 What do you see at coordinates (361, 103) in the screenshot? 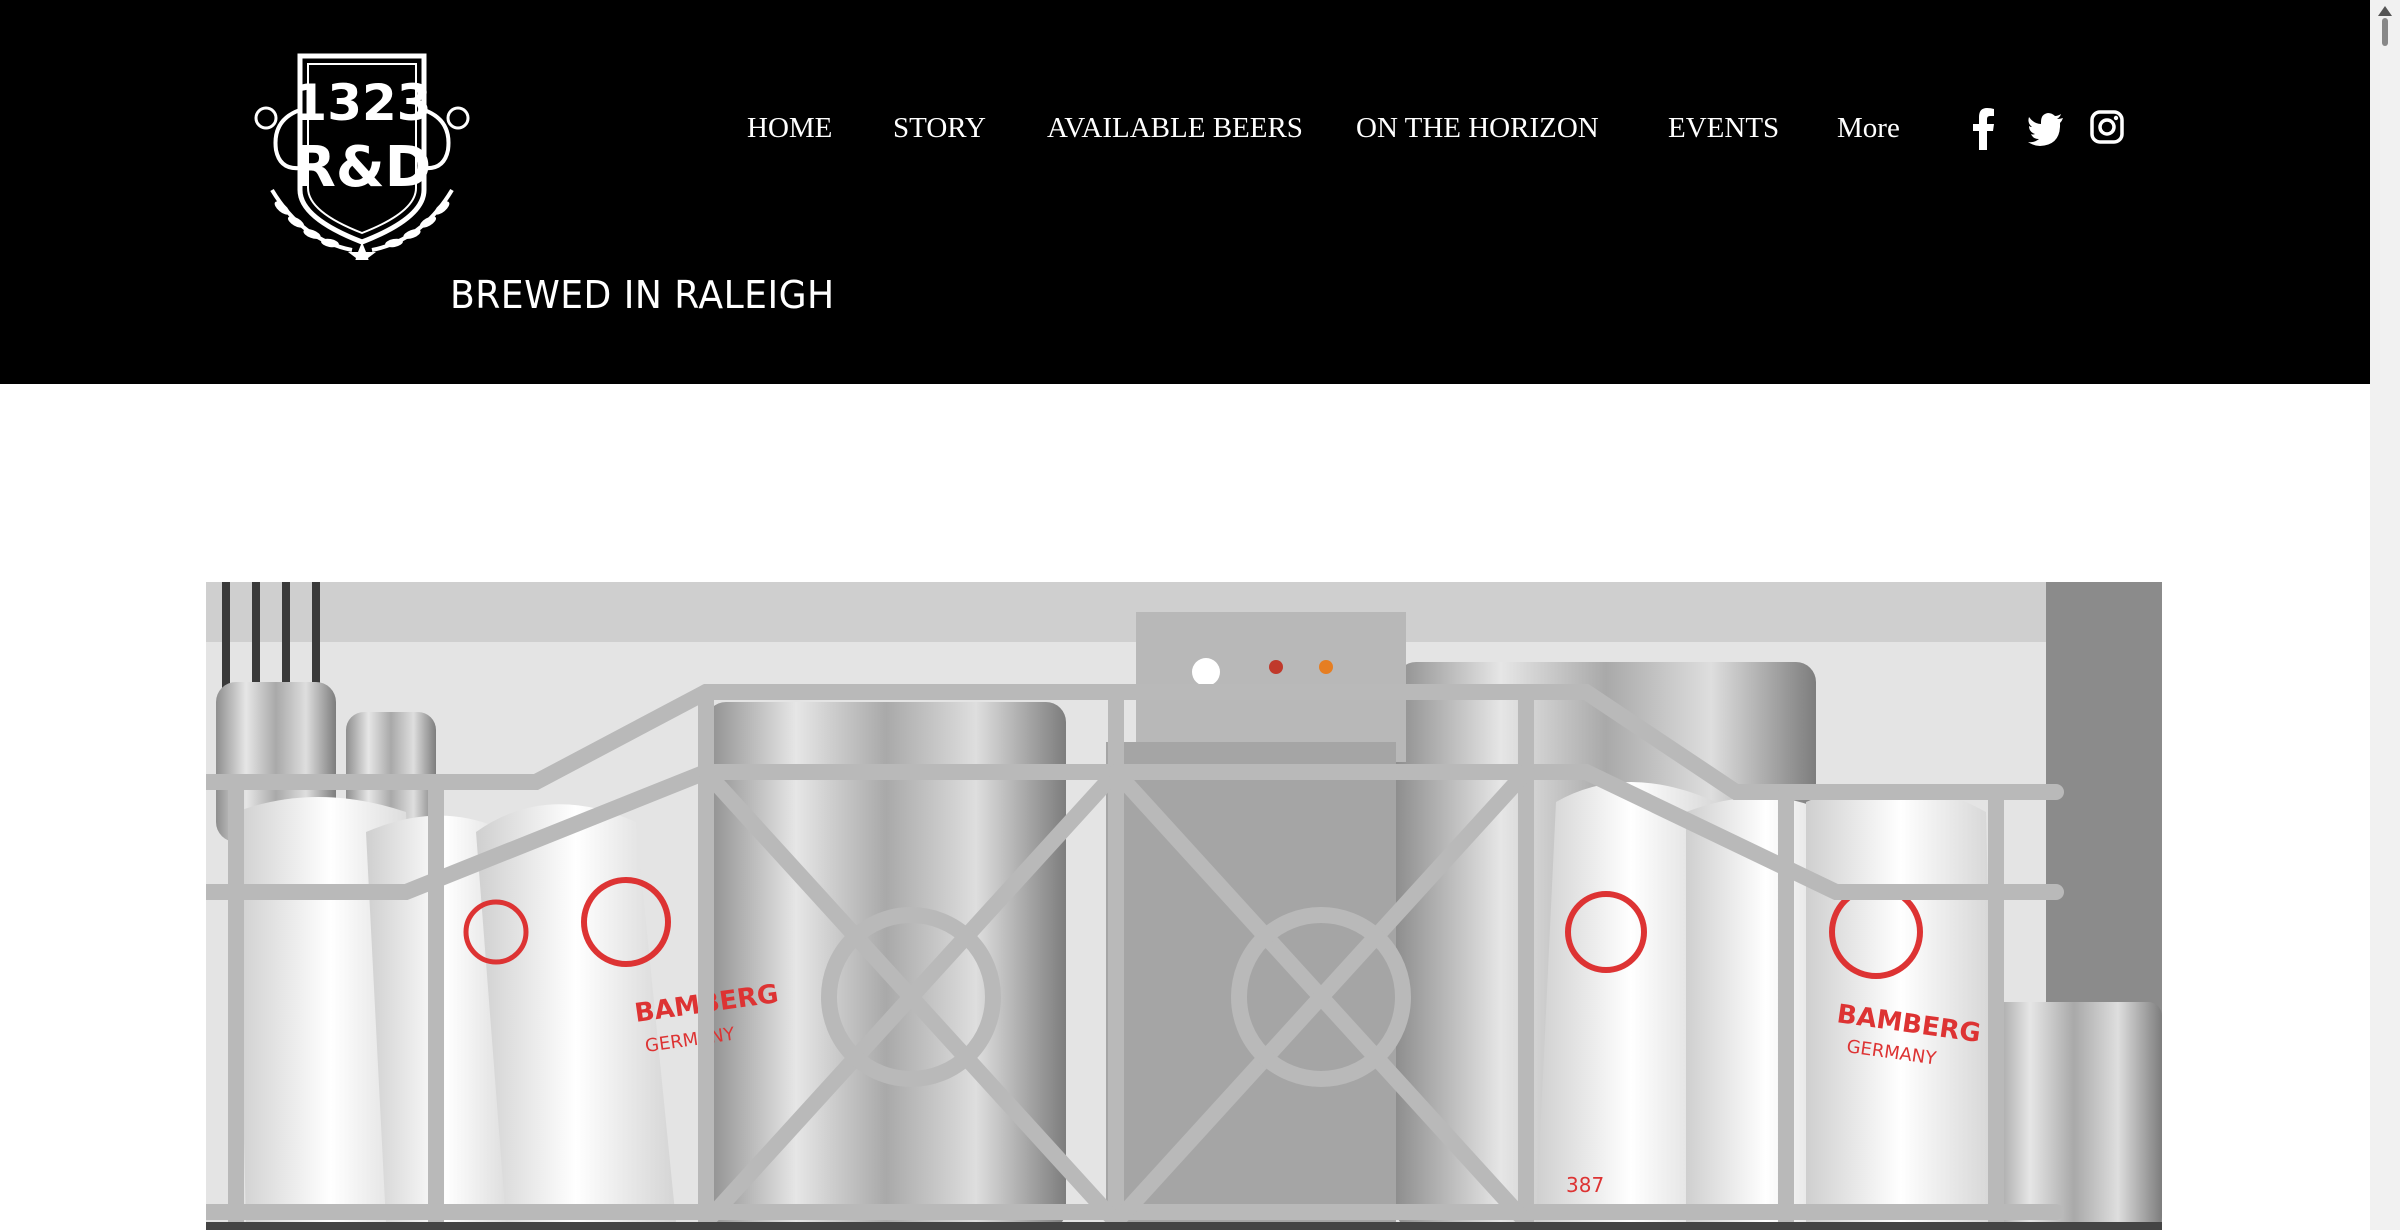
I see `logo-number: 1323` at bounding box center [361, 103].